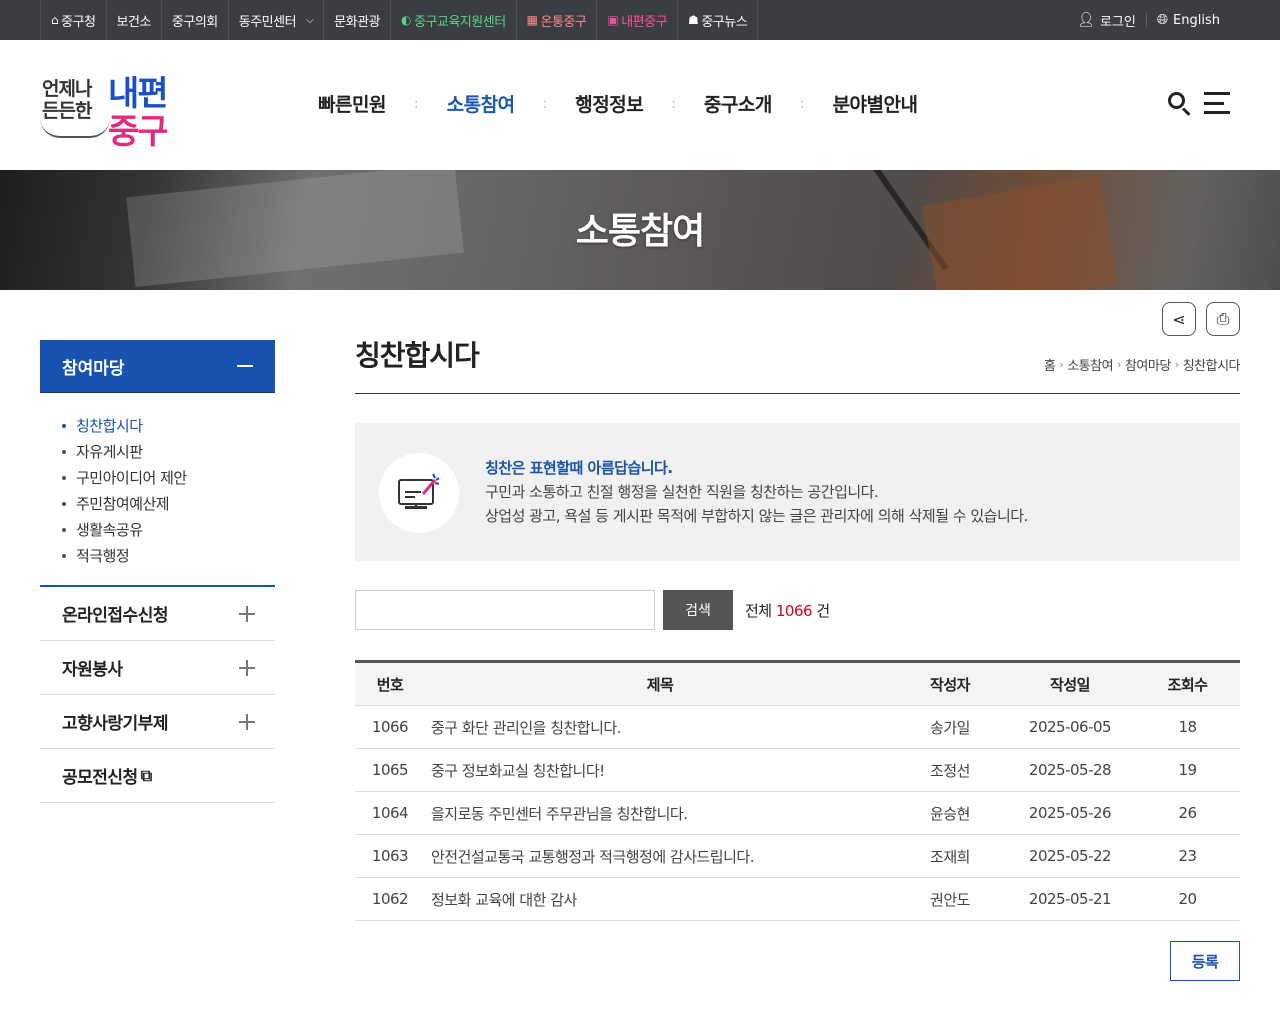  Describe the element at coordinates (797, 683) in the screenshot. I see `table-header-row: 번호 제목 작성자 작성일 조회수` at that location.